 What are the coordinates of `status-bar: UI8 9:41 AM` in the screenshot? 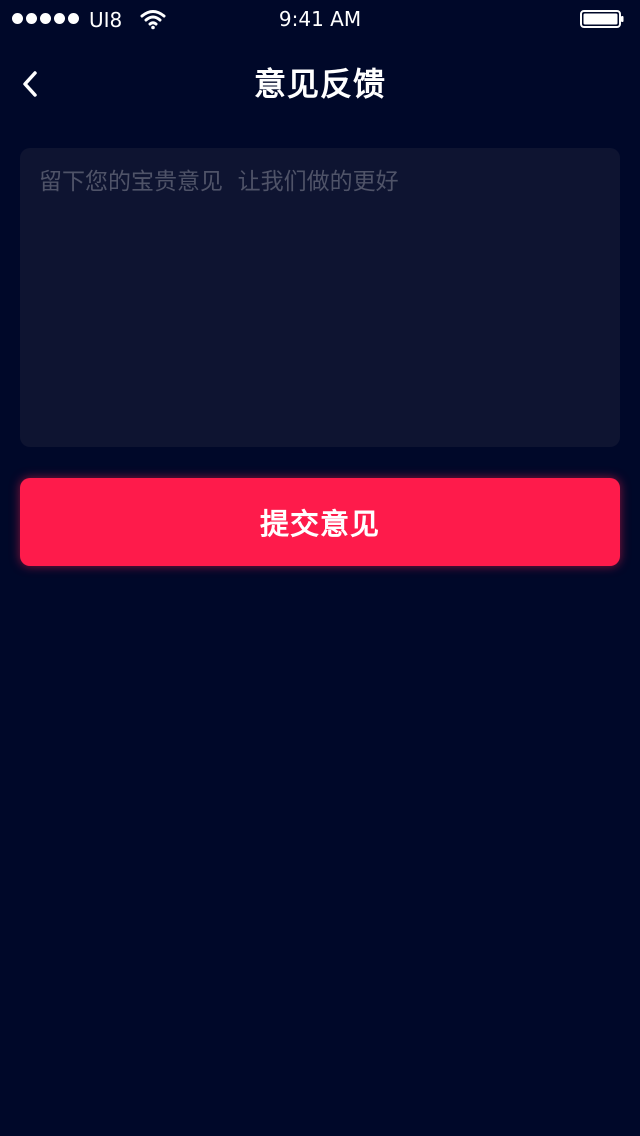 It's located at (320, 20).